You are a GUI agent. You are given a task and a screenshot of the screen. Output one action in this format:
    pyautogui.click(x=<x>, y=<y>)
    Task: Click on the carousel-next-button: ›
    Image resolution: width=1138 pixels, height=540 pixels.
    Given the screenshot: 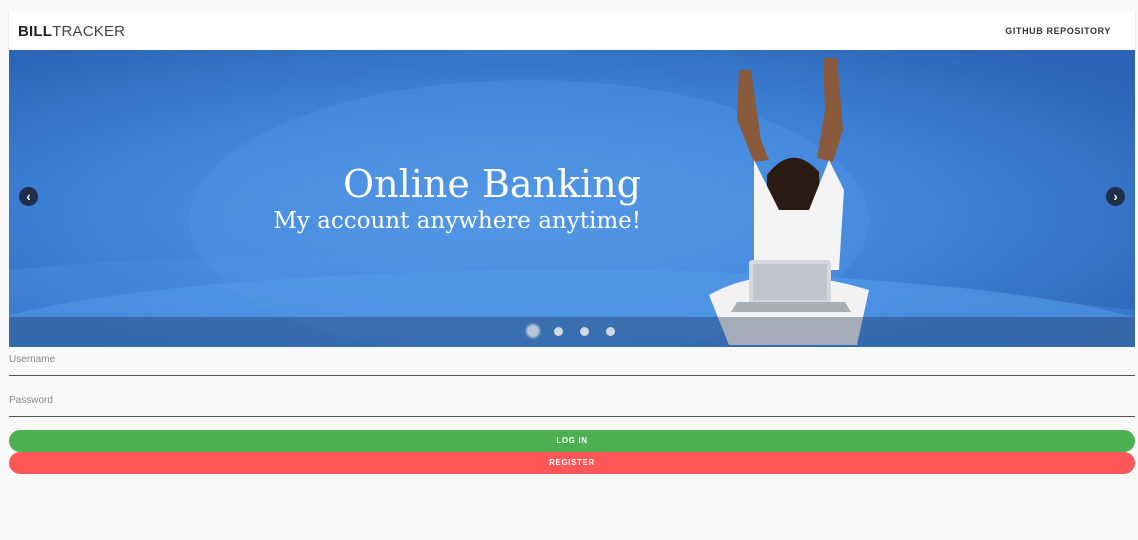 What is the action you would take?
    pyautogui.click(x=1115, y=196)
    